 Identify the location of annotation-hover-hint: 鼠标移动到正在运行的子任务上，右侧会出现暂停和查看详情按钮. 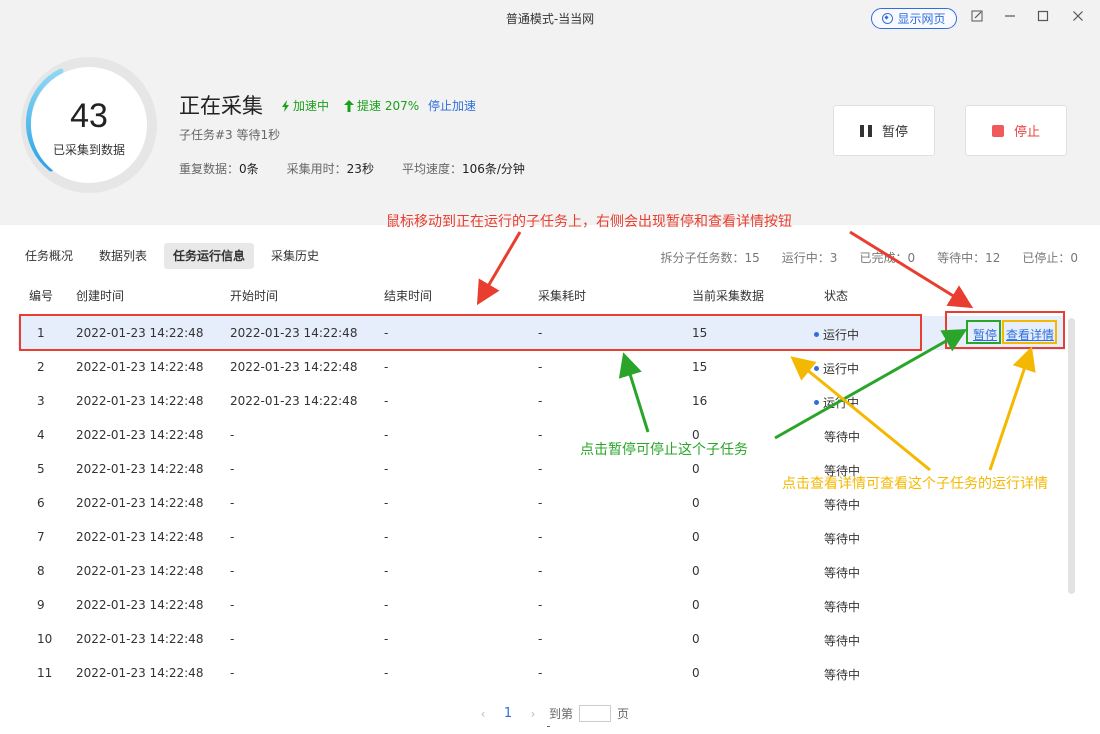
(589, 222).